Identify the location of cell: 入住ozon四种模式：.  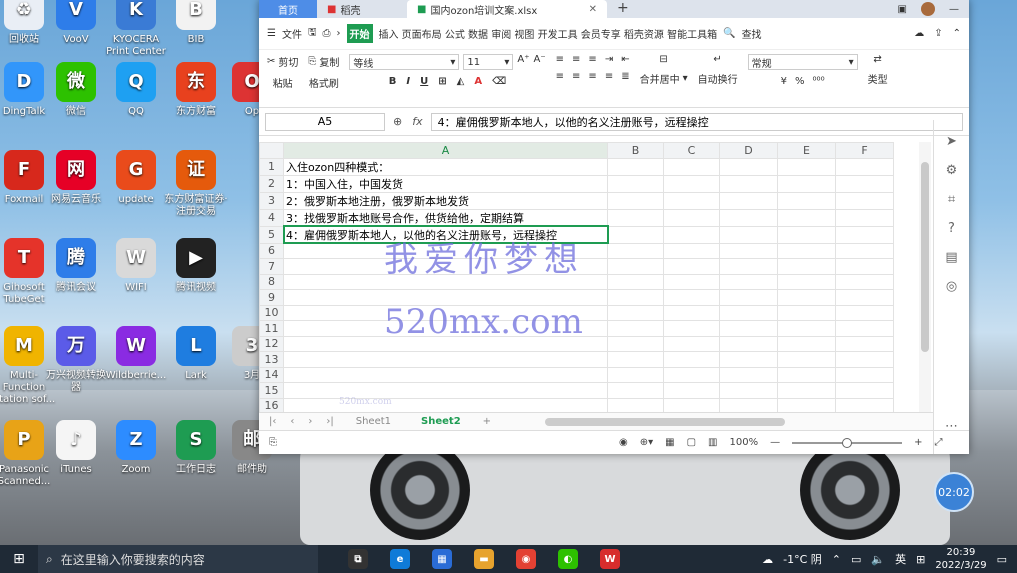
(445, 166).